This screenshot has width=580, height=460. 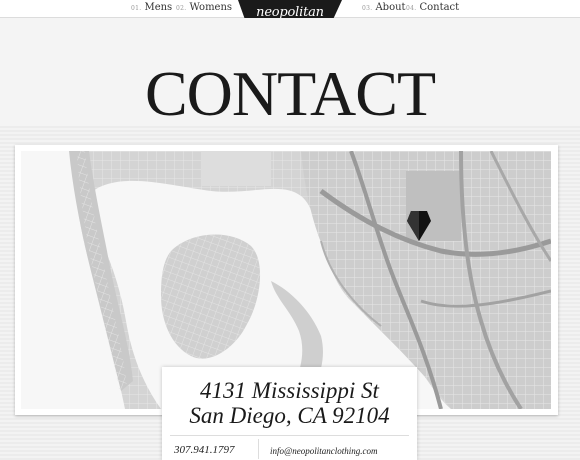 I want to click on nav-num: 03., so click(x=367, y=8).